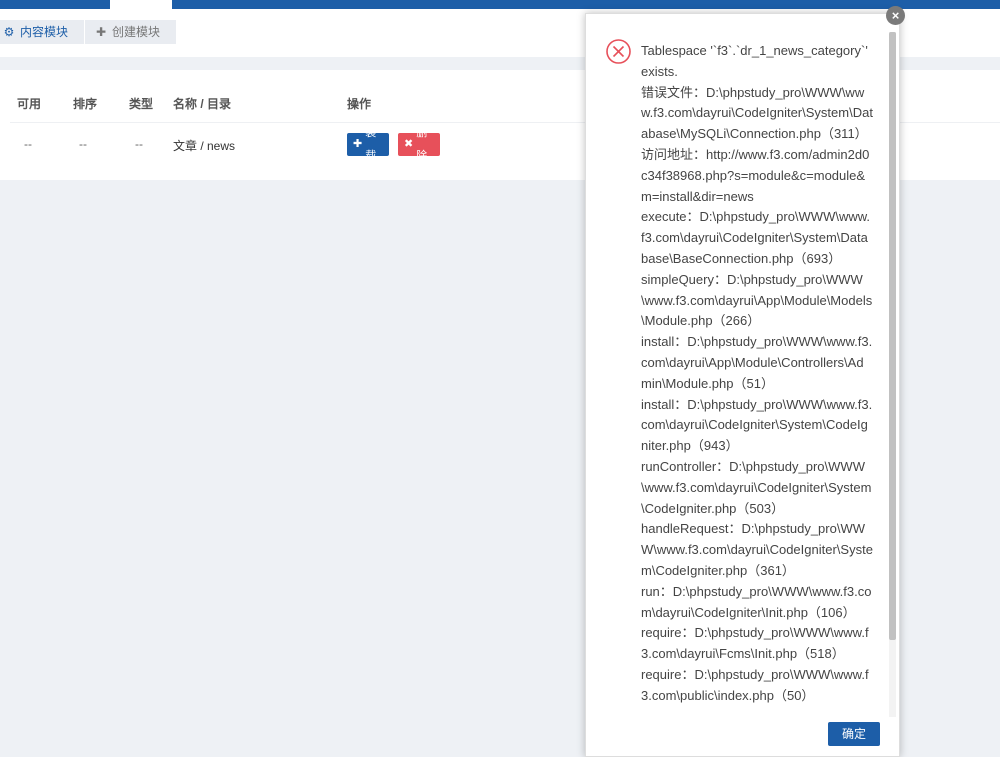 This screenshot has width=1000, height=757. I want to click on tab-content-modules-label: 内容模块, so click(44, 32).